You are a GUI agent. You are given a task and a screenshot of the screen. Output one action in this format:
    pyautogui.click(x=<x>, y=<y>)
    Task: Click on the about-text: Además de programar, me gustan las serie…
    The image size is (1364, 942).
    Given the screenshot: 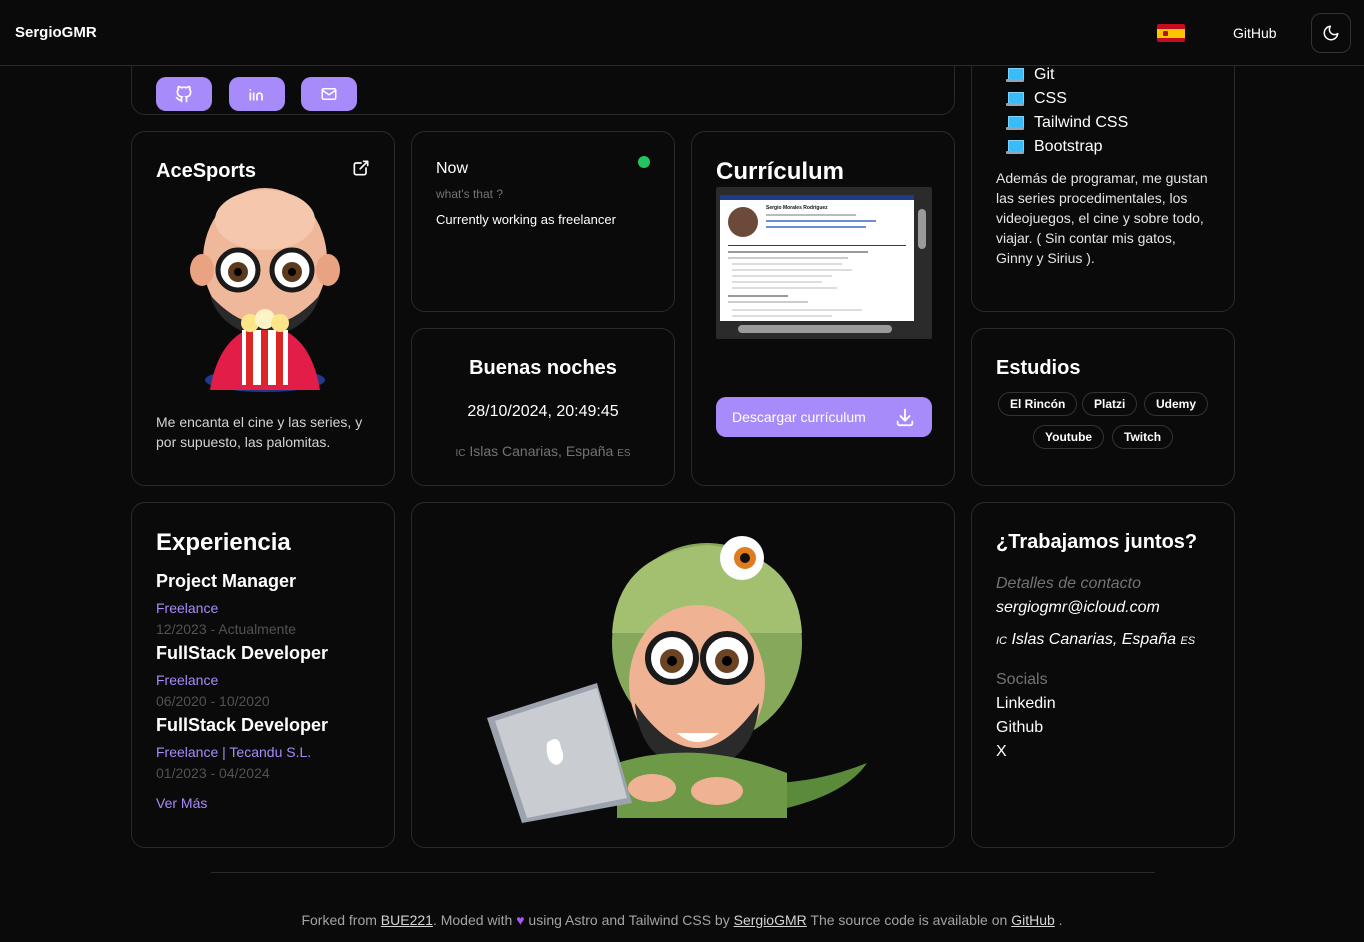 What is the action you would take?
    pyautogui.click(x=1102, y=218)
    